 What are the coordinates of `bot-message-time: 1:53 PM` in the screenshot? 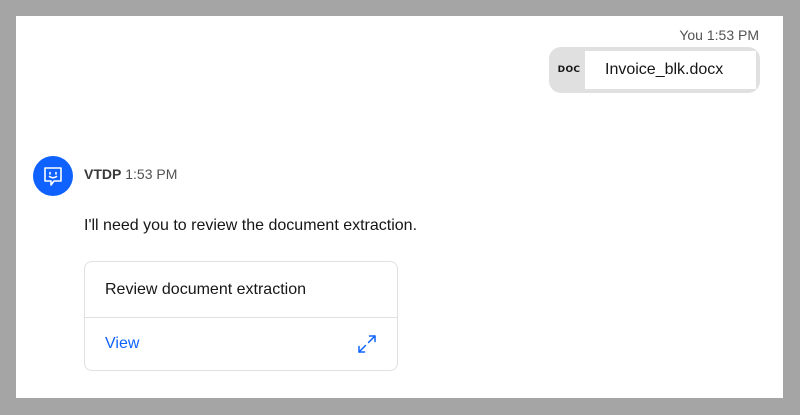 It's located at (151, 174).